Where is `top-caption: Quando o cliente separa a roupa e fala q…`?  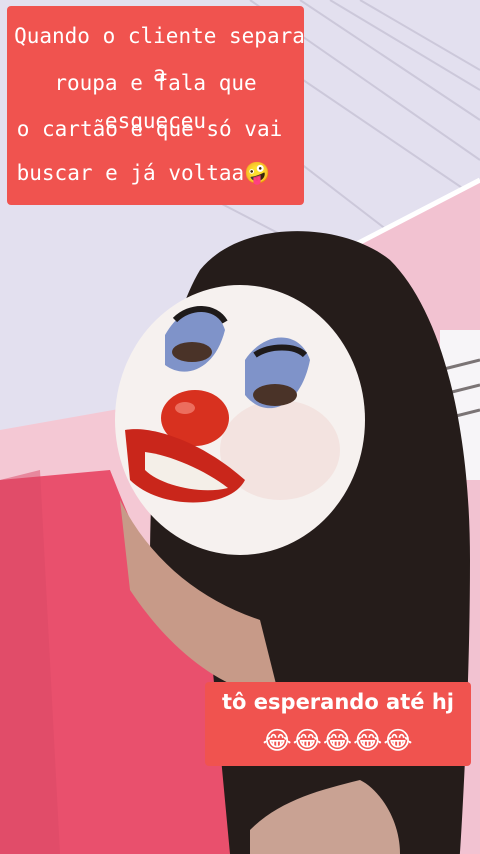
top-caption: Quando o cliente separa a roupa e fala q… is located at coordinates (156, 105).